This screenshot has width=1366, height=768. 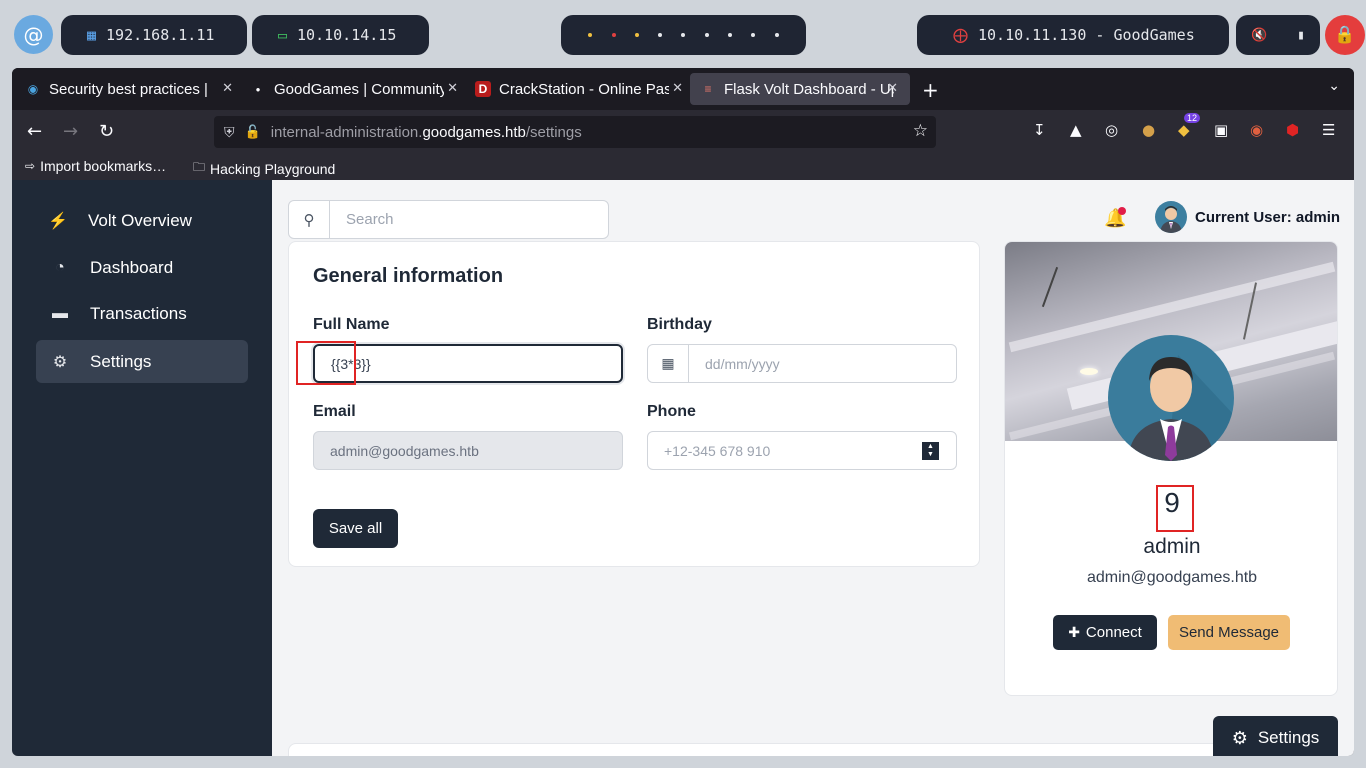 What do you see at coordinates (1345, 35) in the screenshot?
I see `lock-icon: 🔒` at bounding box center [1345, 35].